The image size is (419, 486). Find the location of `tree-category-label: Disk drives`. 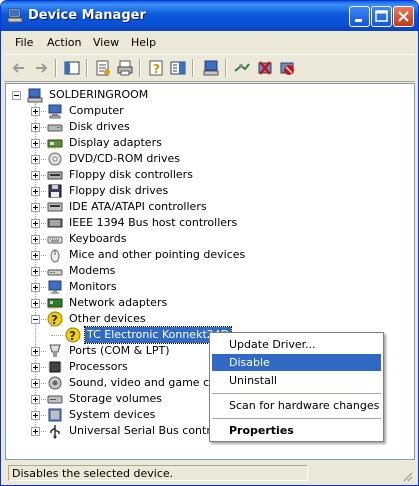

tree-category-label: Disk drives is located at coordinates (99, 126).